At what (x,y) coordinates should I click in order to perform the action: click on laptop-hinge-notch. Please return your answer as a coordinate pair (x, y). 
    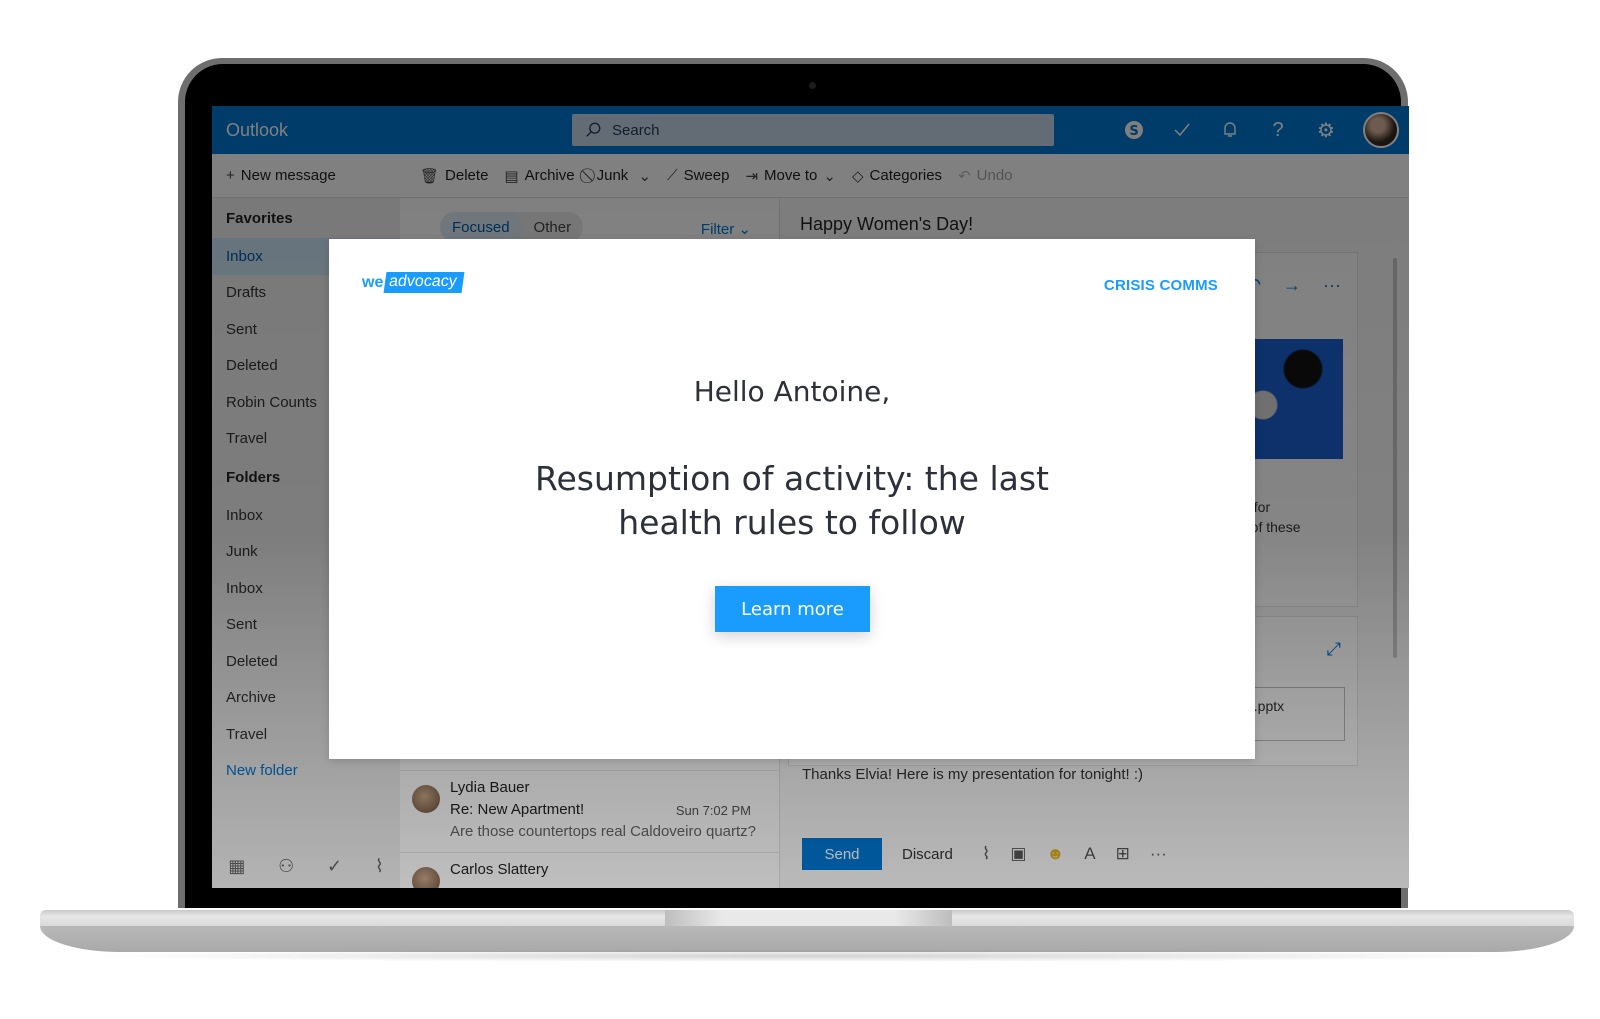
    Looking at the image, I should click on (808, 918).